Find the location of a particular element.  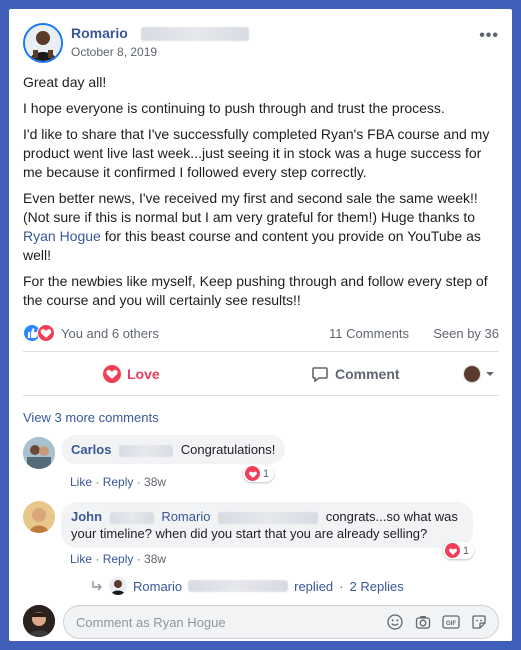

view-more-comments: View 3 more comments is located at coordinates (91, 417).